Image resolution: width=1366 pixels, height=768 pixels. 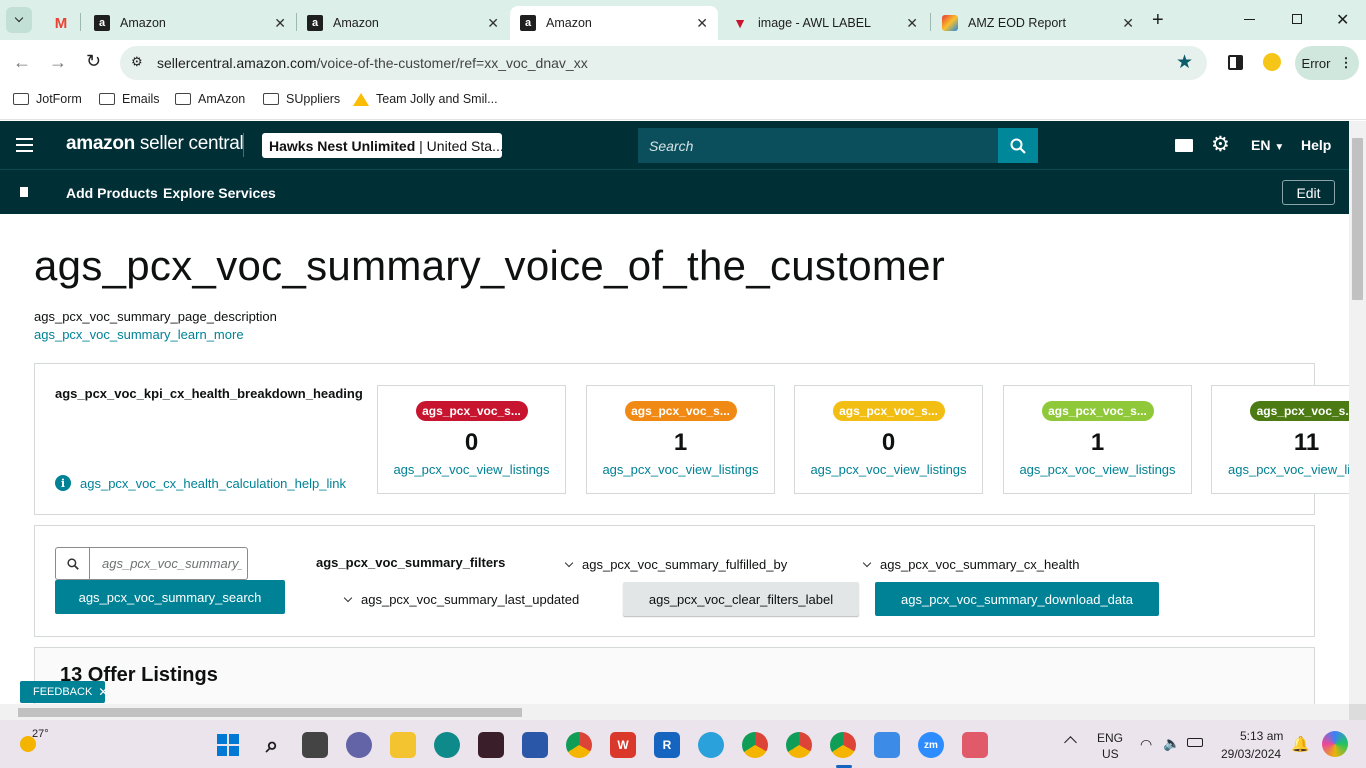 What do you see at coordinates (155, 144) in the screenshot?
I see `seller-central-logo: amazon seller central` at bounding box center [155, 144].